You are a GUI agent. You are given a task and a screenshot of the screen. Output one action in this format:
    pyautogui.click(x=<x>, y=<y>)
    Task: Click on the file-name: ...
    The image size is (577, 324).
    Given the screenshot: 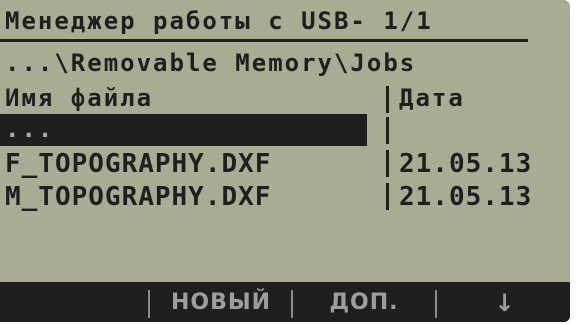 What is the action you would take?
    pyautogui.click(x=30, y=129)
    